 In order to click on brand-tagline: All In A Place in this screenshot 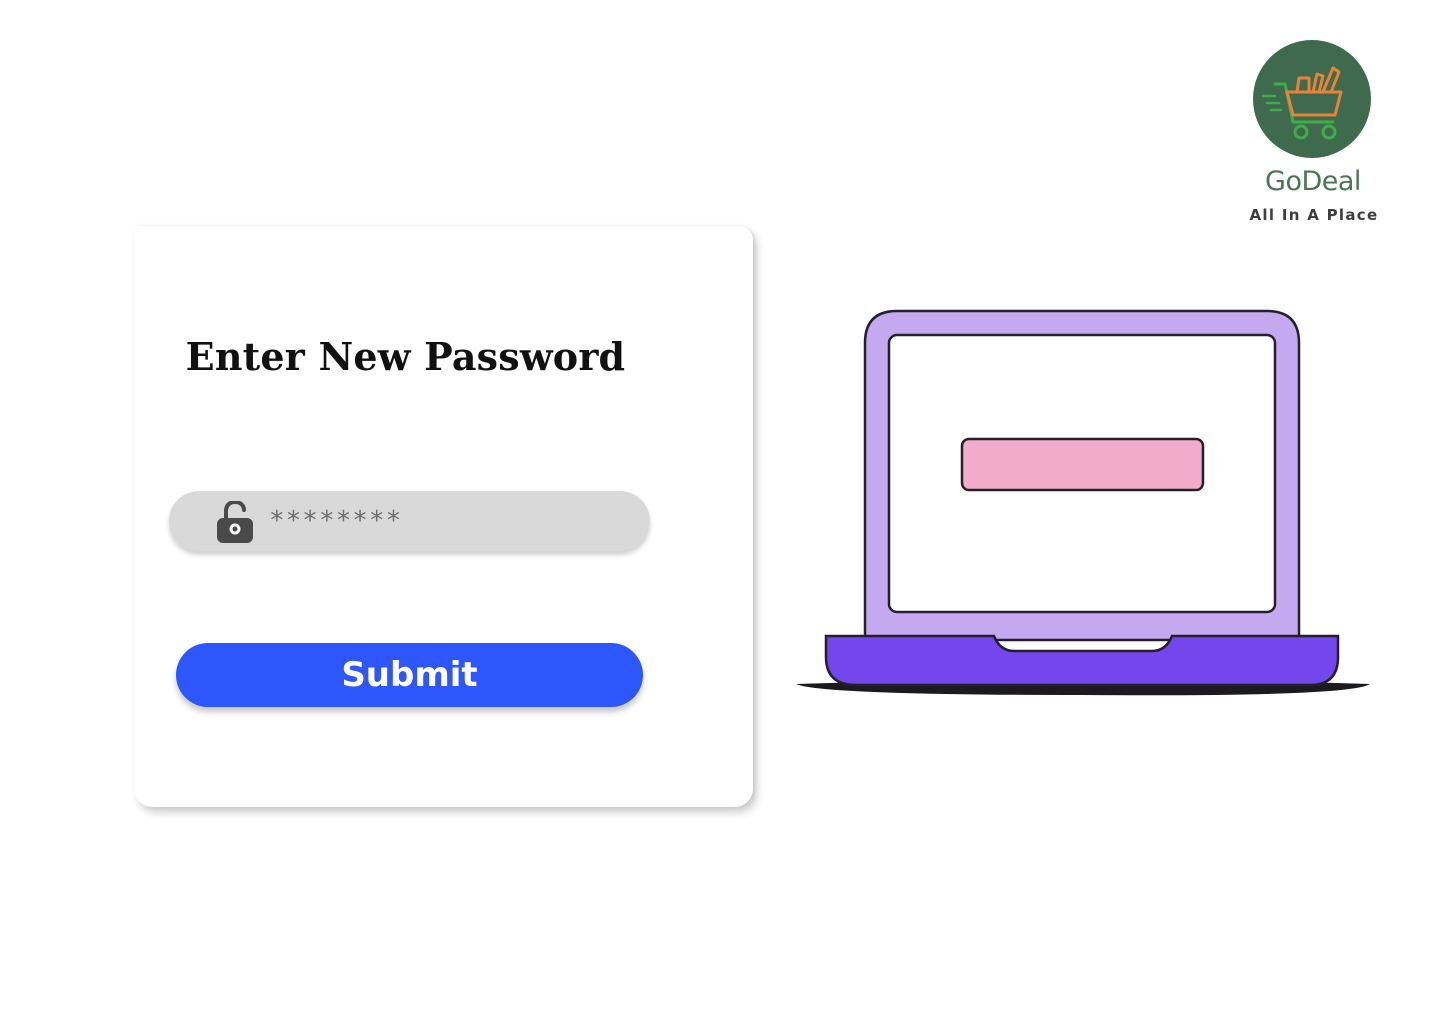, I will do `click(1314, 215)`.